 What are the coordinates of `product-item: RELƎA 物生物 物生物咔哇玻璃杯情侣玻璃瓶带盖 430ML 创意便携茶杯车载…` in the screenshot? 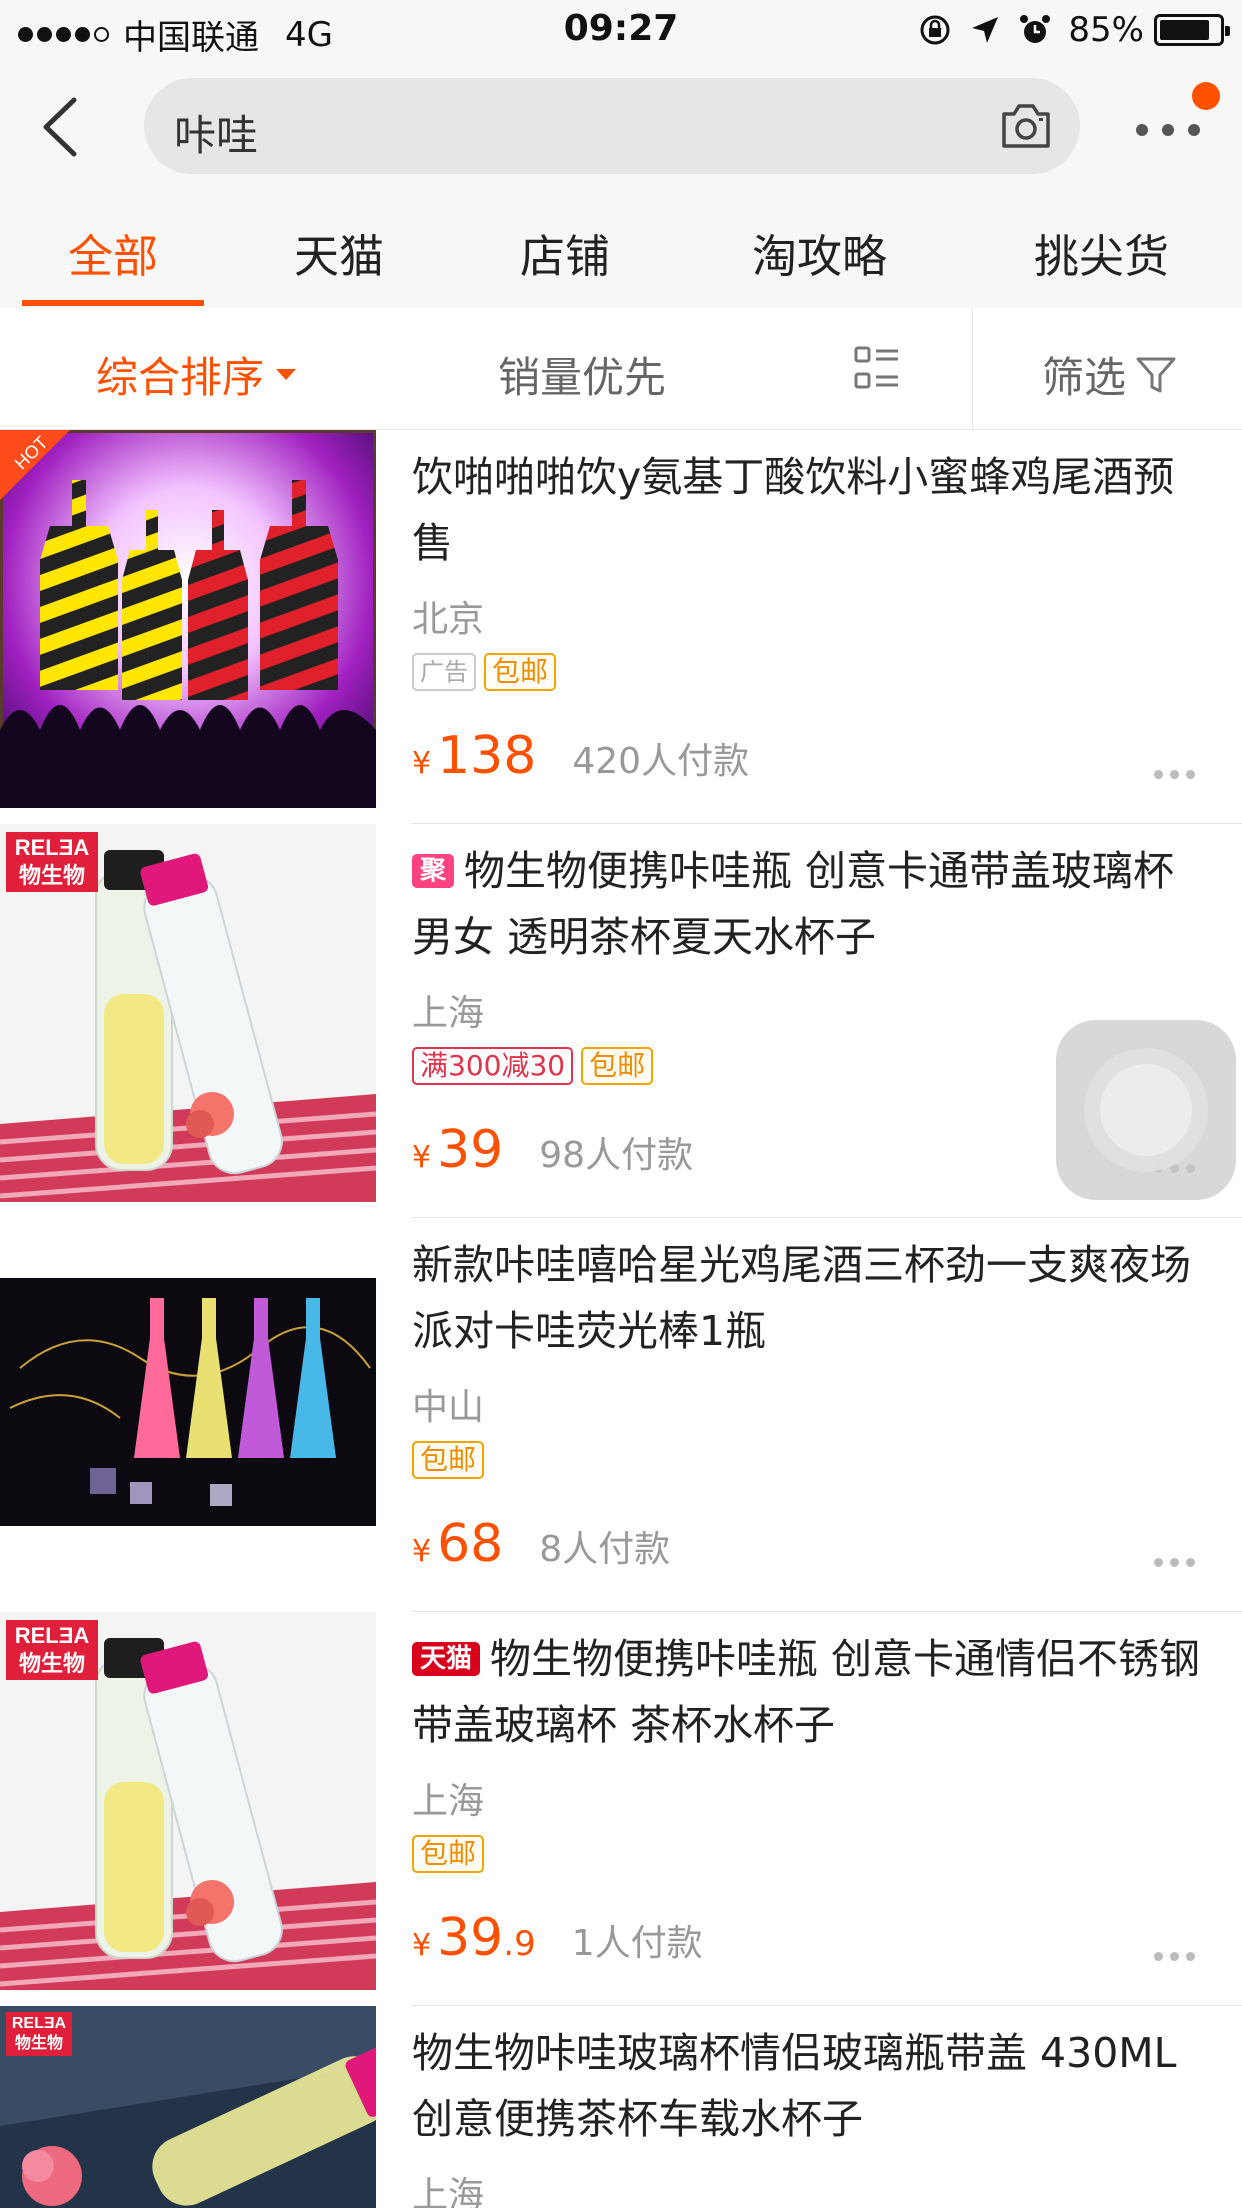 It's located at (621, 2107).